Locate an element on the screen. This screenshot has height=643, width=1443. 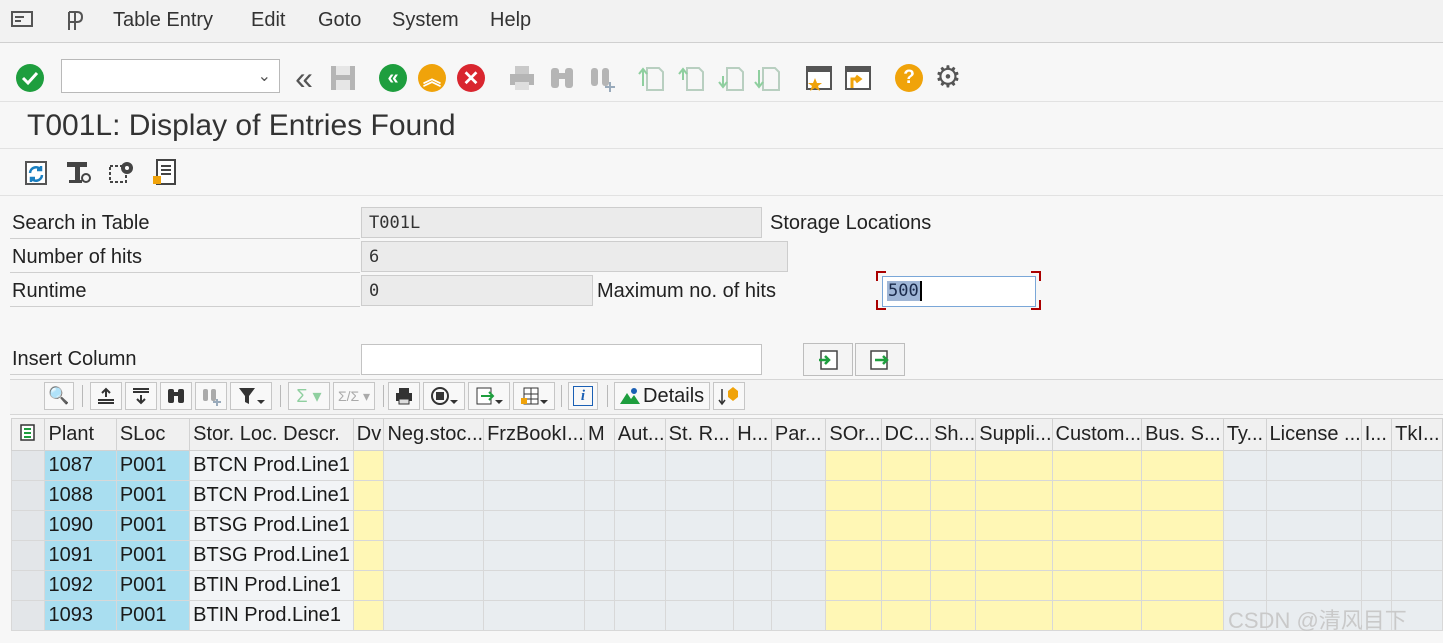
cancel-icon: ✕ is located at coordinates (471, 78).